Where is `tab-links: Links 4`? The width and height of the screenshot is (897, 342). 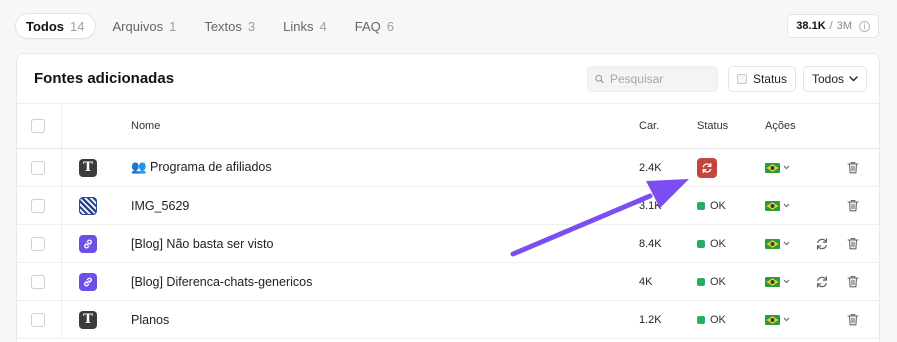
tab-links: Links 4 is located at coordinates (305, 26).